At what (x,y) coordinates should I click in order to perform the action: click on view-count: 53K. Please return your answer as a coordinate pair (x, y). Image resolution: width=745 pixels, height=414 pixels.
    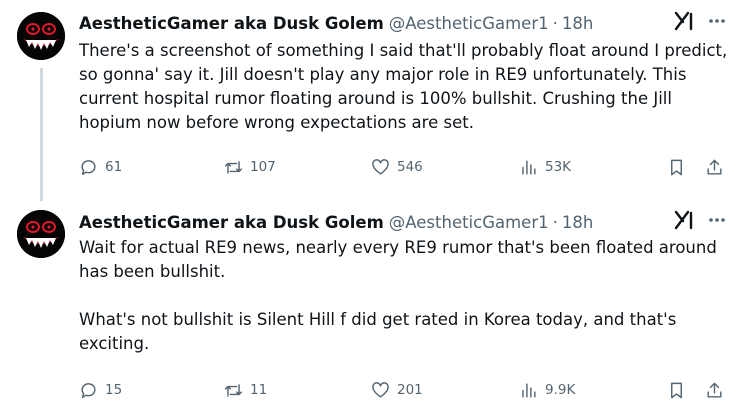
    Looking at the image, I should click on (558, 167).